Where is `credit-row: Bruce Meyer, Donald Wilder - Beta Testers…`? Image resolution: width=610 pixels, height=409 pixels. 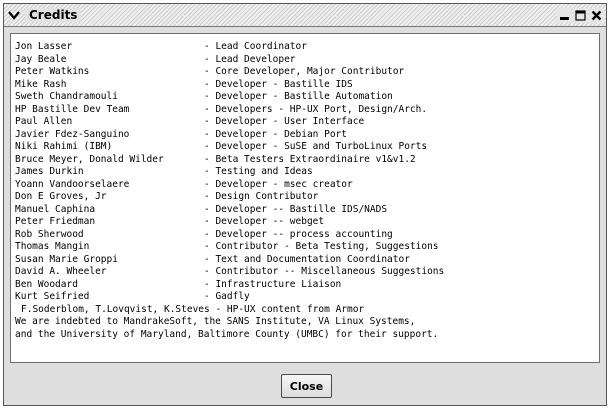 credit-row: Bruce Meyer, Donald Wilder - Beta Testers… is located at coordinates (307, 160).